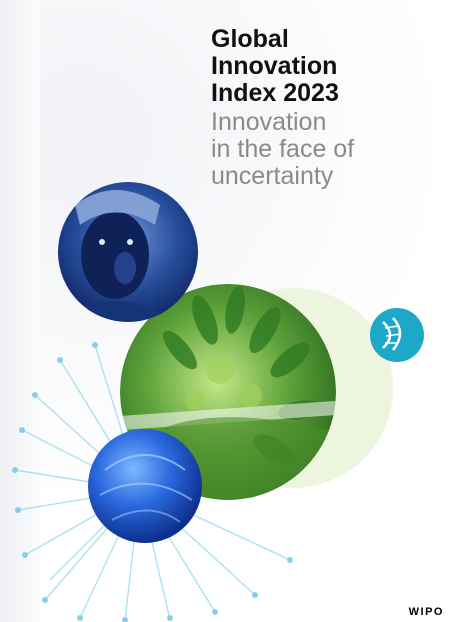 This screenshot has width=452, height=622. I want to click on wipo-logo: WIPO, so click(426, 612).